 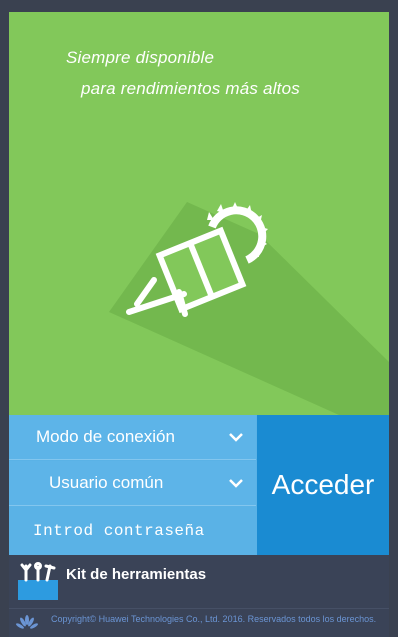 I want to click on password-field, so click(x=132, y=531).